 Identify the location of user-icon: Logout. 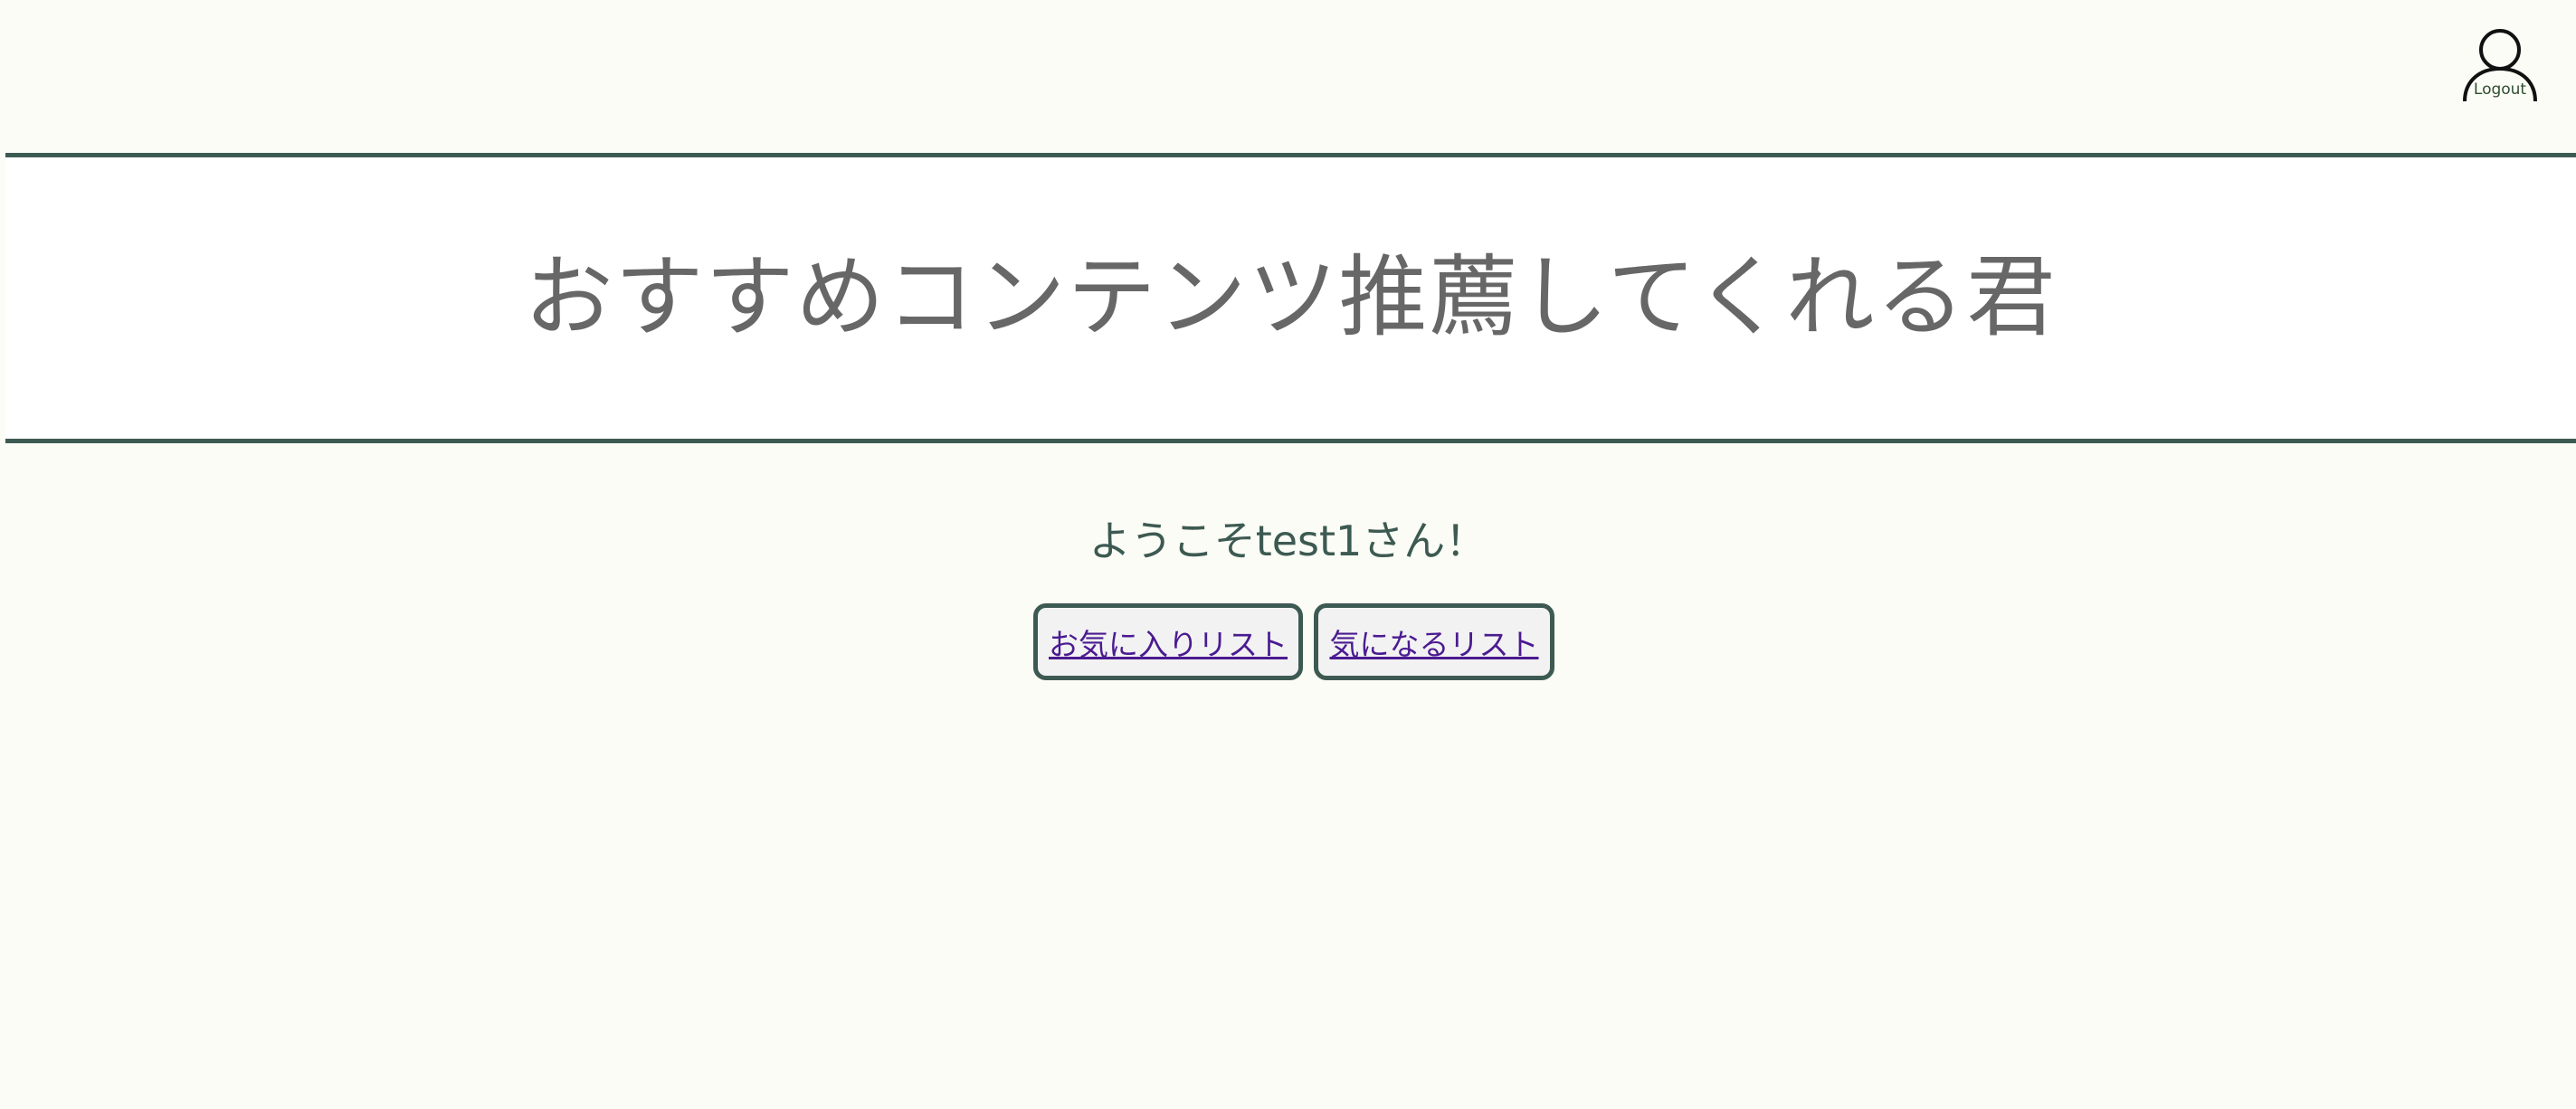
(2500, 65).